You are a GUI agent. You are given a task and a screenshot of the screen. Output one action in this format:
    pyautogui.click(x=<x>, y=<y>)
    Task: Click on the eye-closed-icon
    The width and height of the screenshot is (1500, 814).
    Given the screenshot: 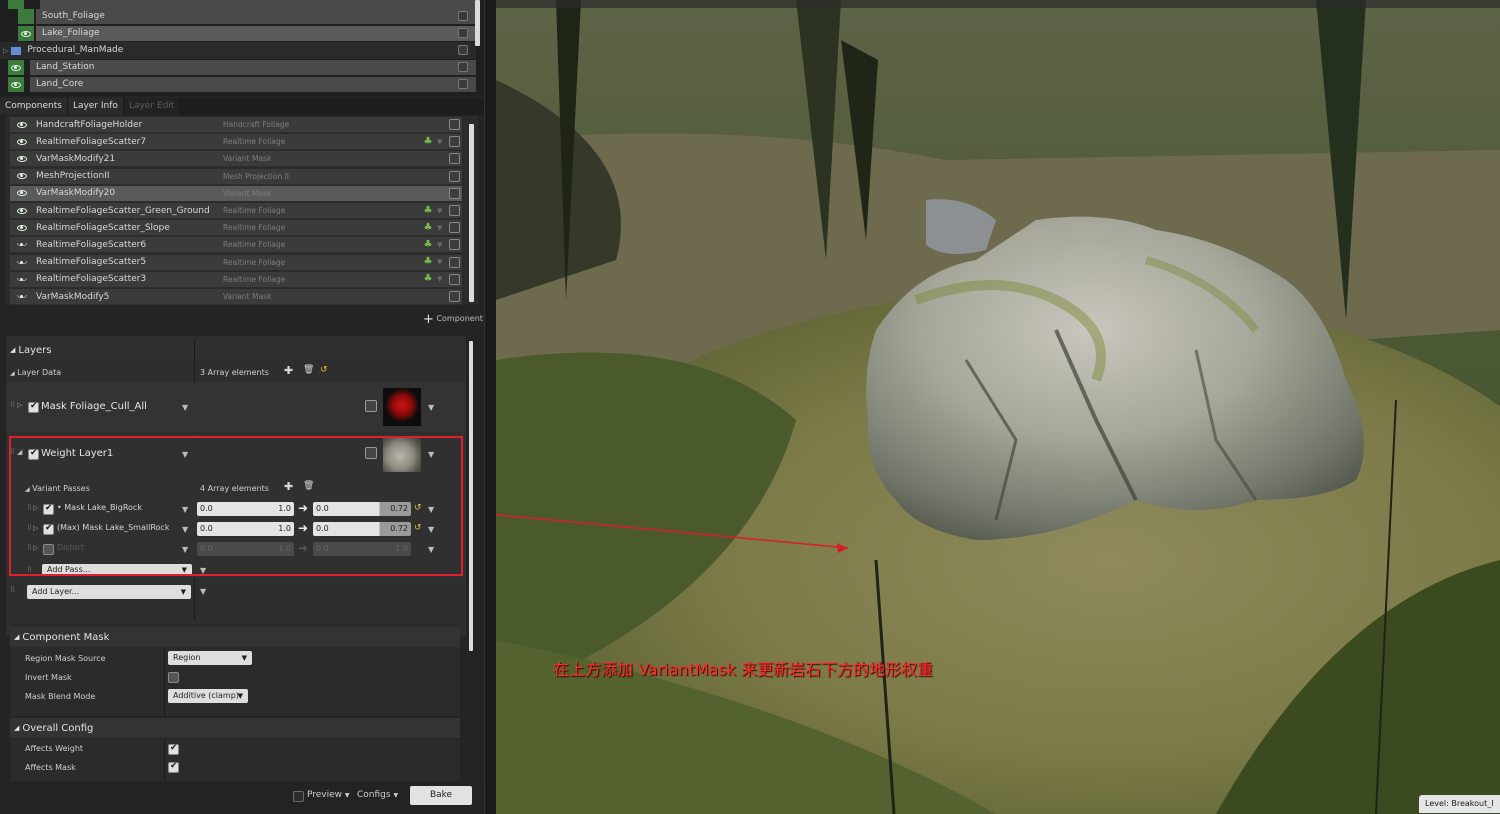 What is the action you would take?
    pyautogui.click(x=22, y=245)
    